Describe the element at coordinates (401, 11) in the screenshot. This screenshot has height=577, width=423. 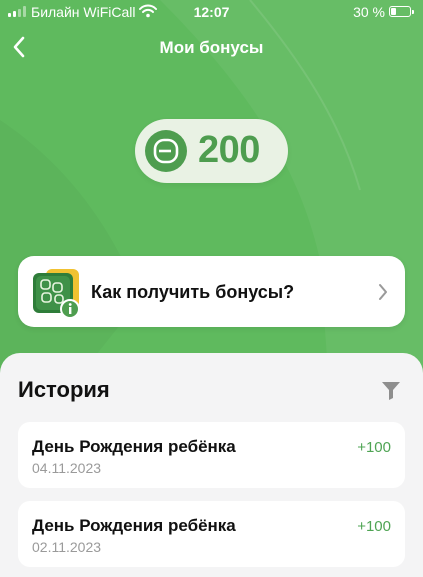
I see `battery-icon` at that location.